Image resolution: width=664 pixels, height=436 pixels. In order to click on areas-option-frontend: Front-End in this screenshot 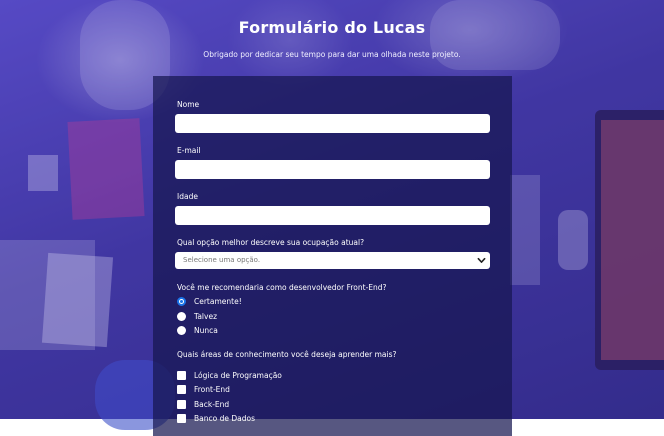, I will do `click(203, 389)`.